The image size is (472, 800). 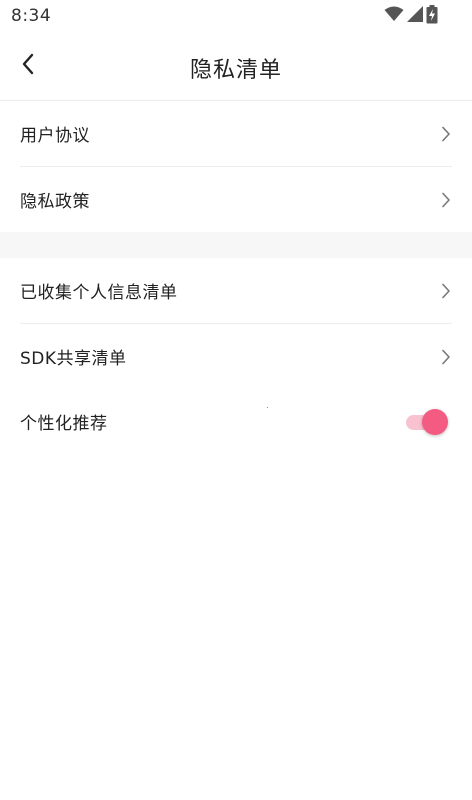 I want to click on list-item-privacy-policy: 隐私政策, so click(x=236, y=199).